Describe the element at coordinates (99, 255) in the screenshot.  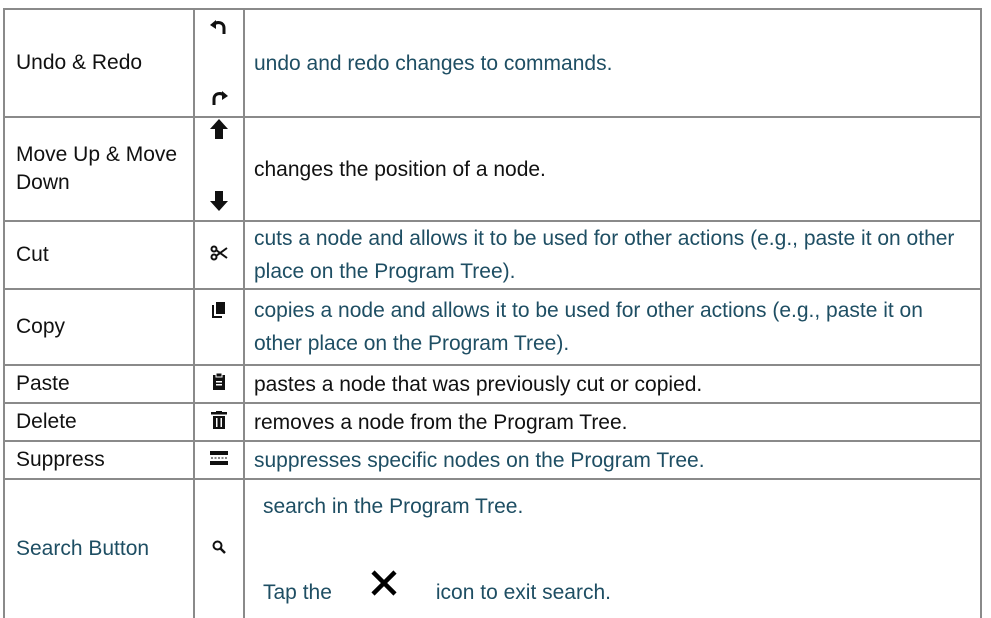
I see `row-name: Cut` at that location.